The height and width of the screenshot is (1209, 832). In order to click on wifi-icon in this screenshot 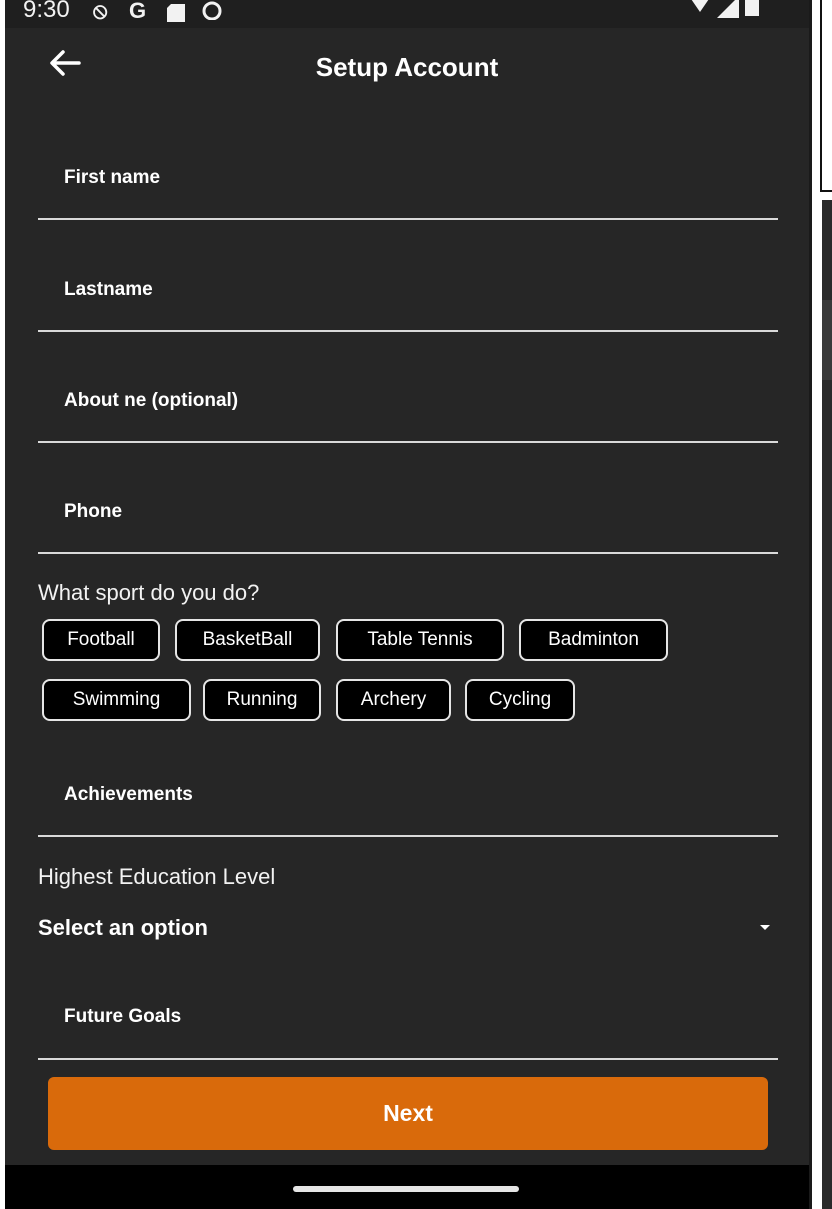, I will do `click(700, 6)`.